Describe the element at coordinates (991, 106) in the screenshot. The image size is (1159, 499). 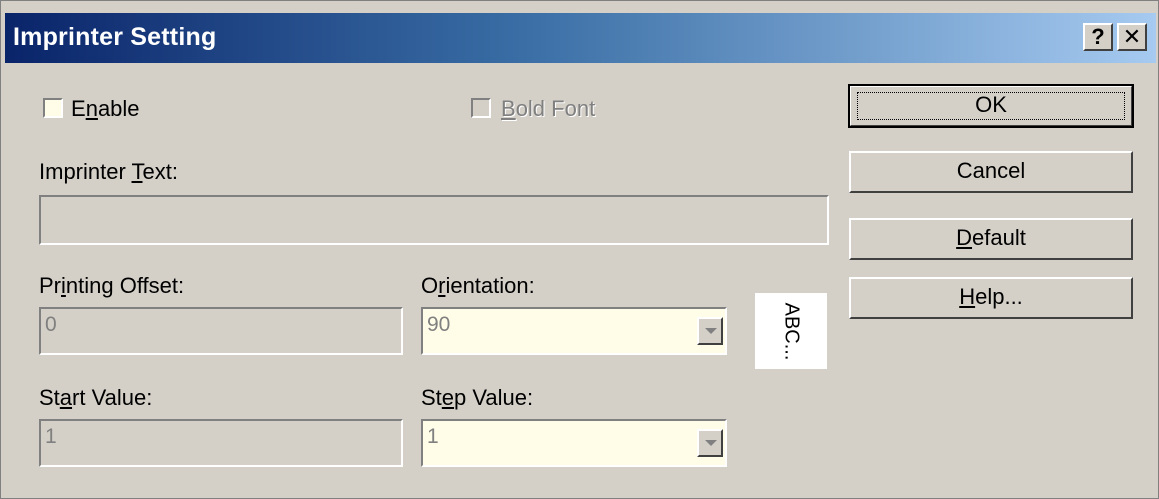
I see `ok-button: OK` at that location.